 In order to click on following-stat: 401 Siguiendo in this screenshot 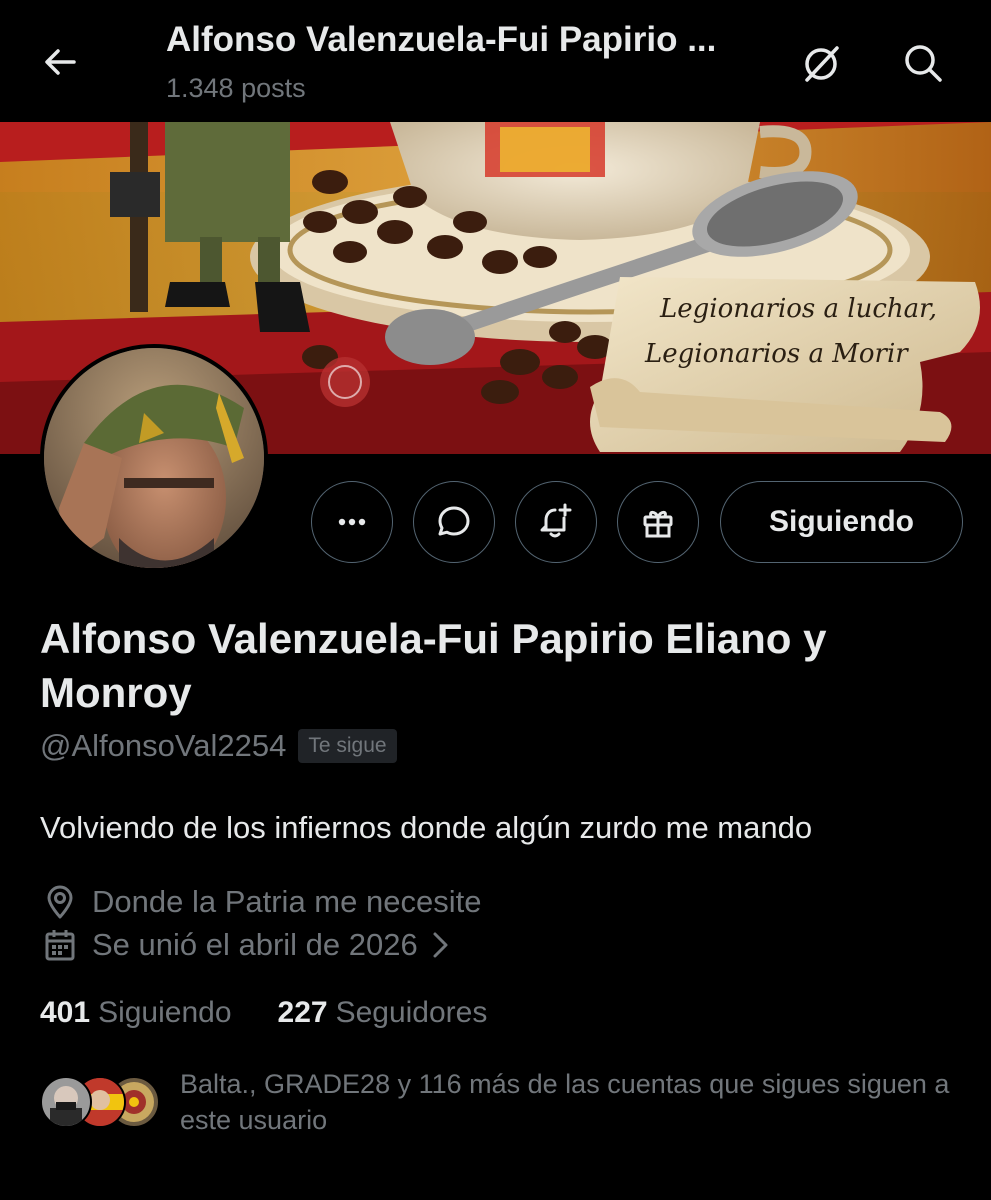, I will do `click(136, 1013)`.